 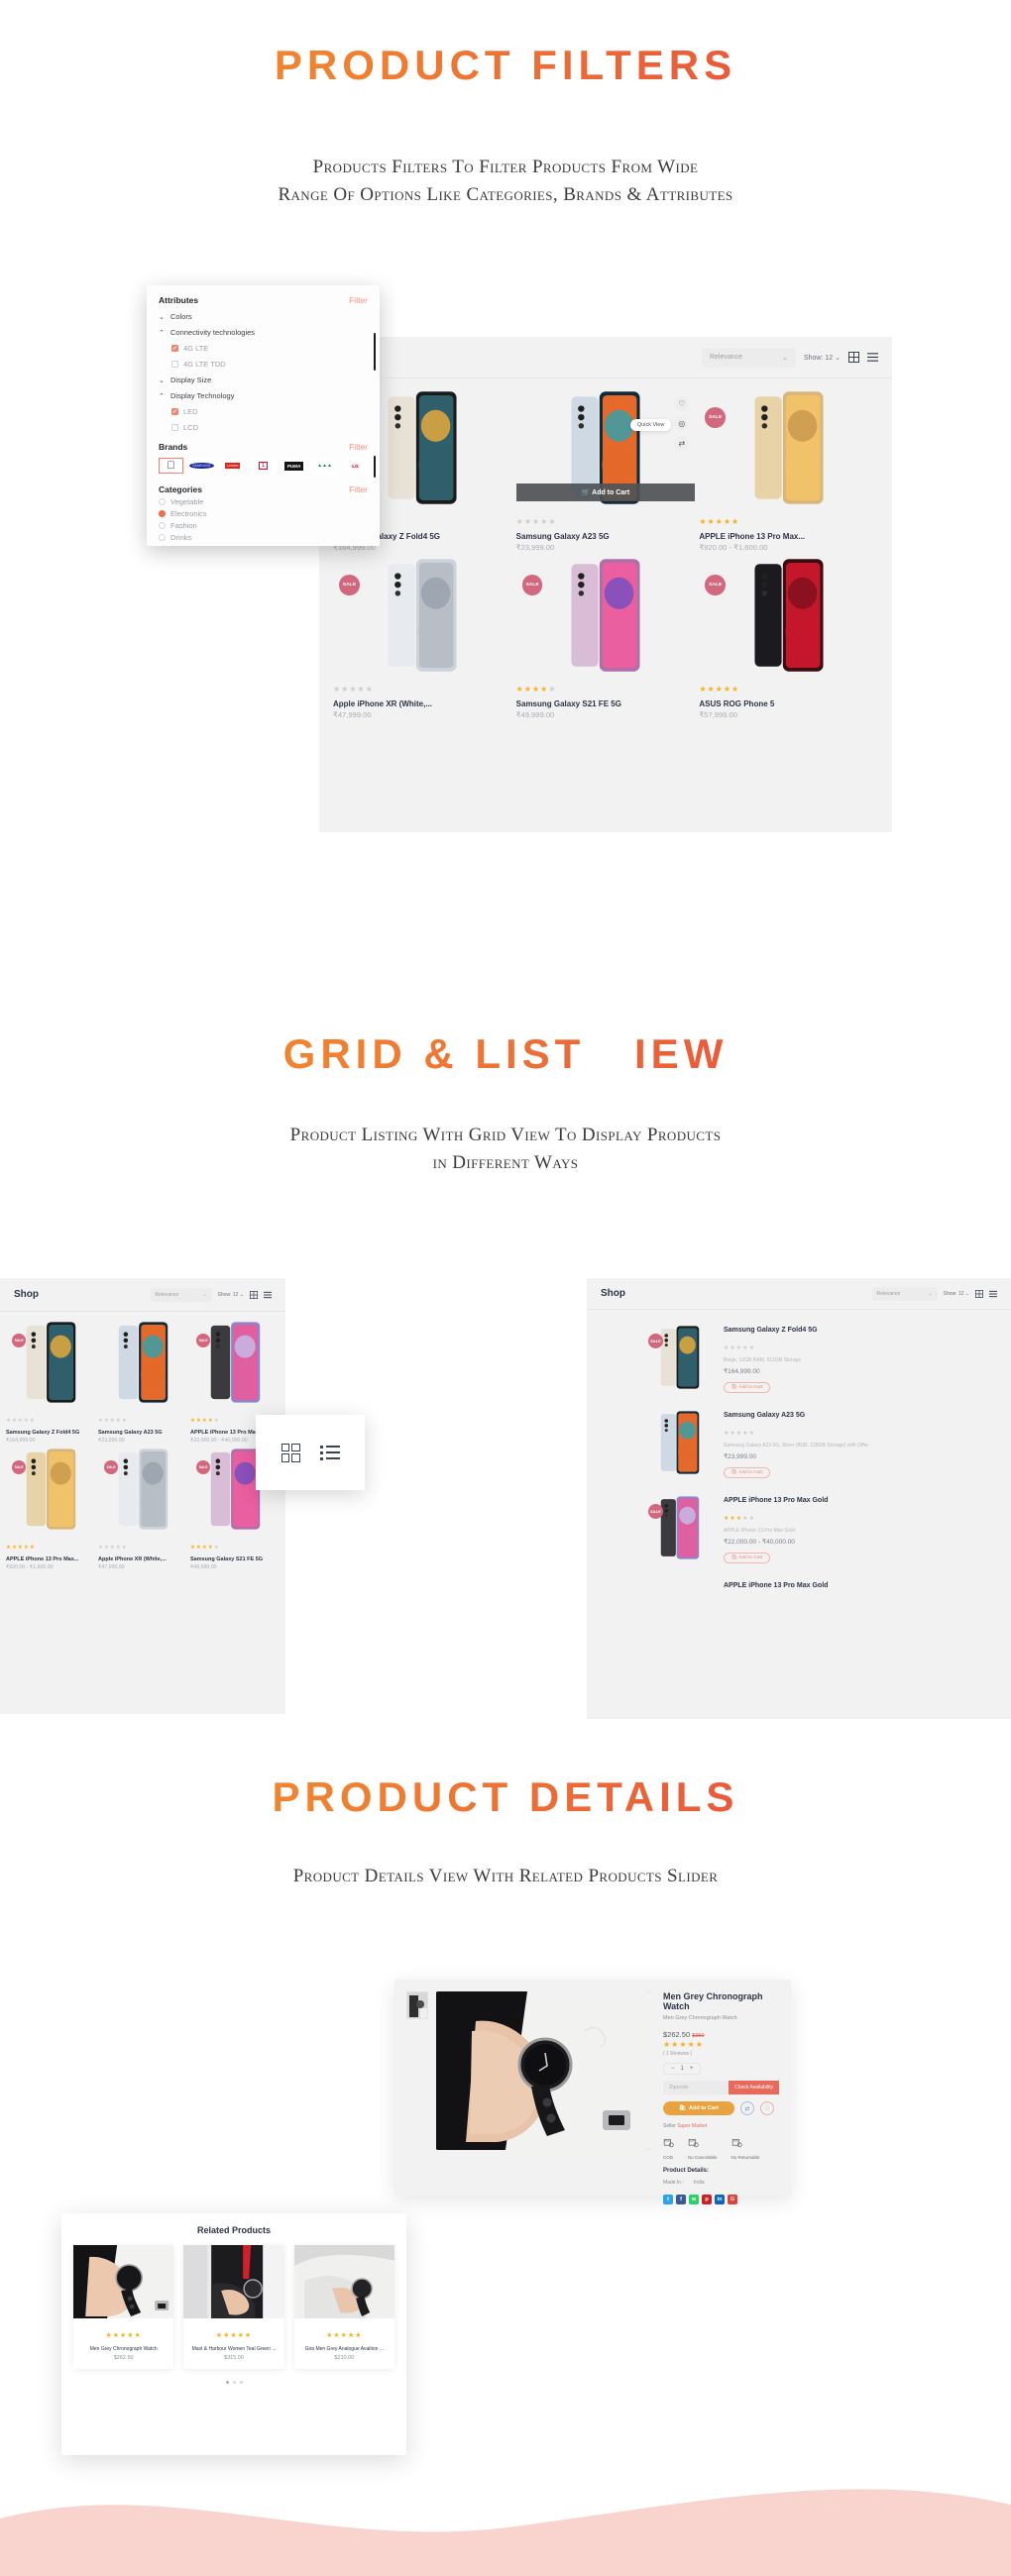 I want to click on facebook-icon: f, so click(x=681, y=2199).